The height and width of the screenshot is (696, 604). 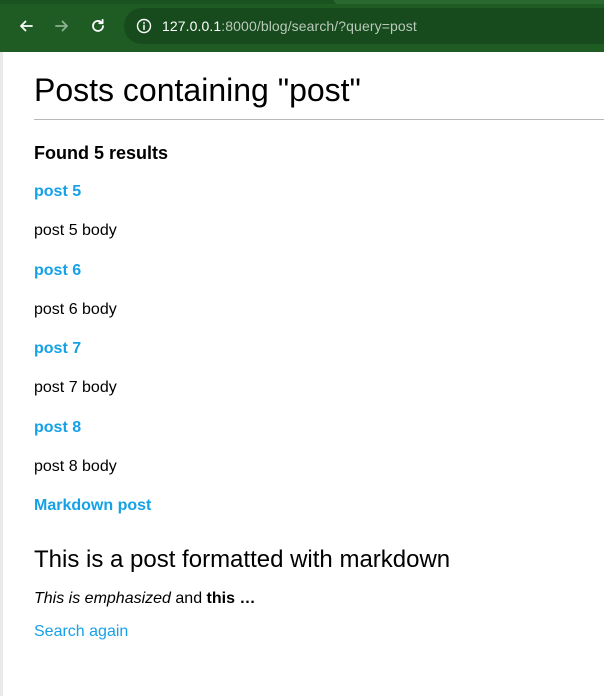 I want to click on browser-toolbar: 127.0.0.1:8000/blog/search/?query=post, so click(x=302, y=26).